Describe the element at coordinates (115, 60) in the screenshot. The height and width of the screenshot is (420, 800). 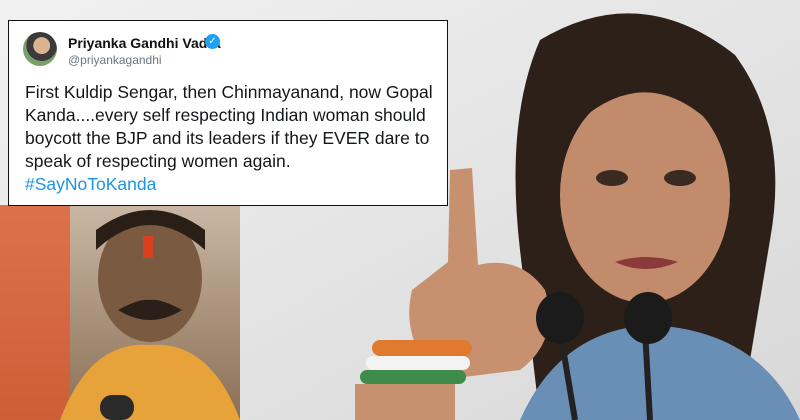
I see `tweet-handle: @priyankagandhi` at that location.